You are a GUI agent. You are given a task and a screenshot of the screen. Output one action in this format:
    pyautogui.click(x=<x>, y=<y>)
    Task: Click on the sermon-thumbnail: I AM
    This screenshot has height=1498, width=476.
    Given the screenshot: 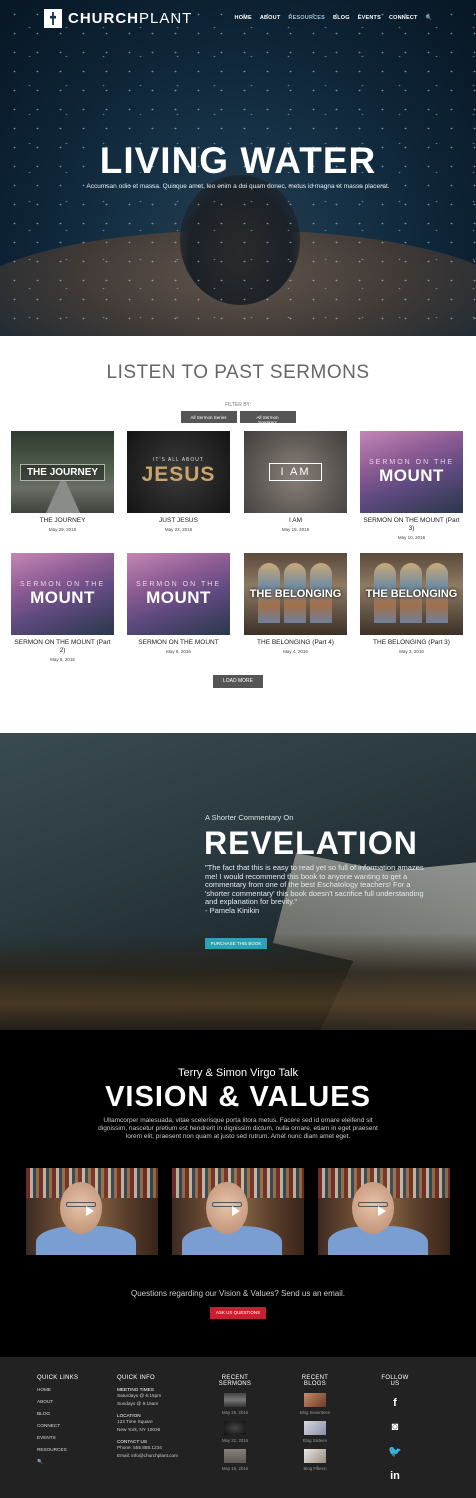 What is the action you would take?
    pyautogui.click(x=295, y=472)
    